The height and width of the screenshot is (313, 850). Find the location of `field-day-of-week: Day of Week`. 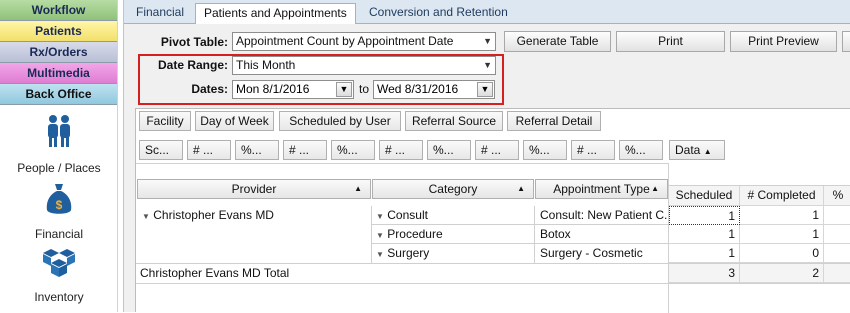

field-day-of-week: Day of Week is located at coordinates (234, 121).